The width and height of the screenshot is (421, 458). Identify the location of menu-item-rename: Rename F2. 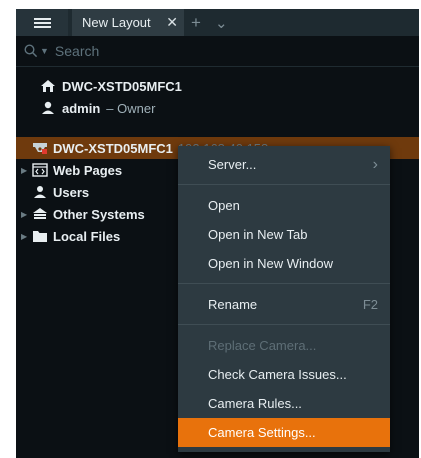
(284, 304).